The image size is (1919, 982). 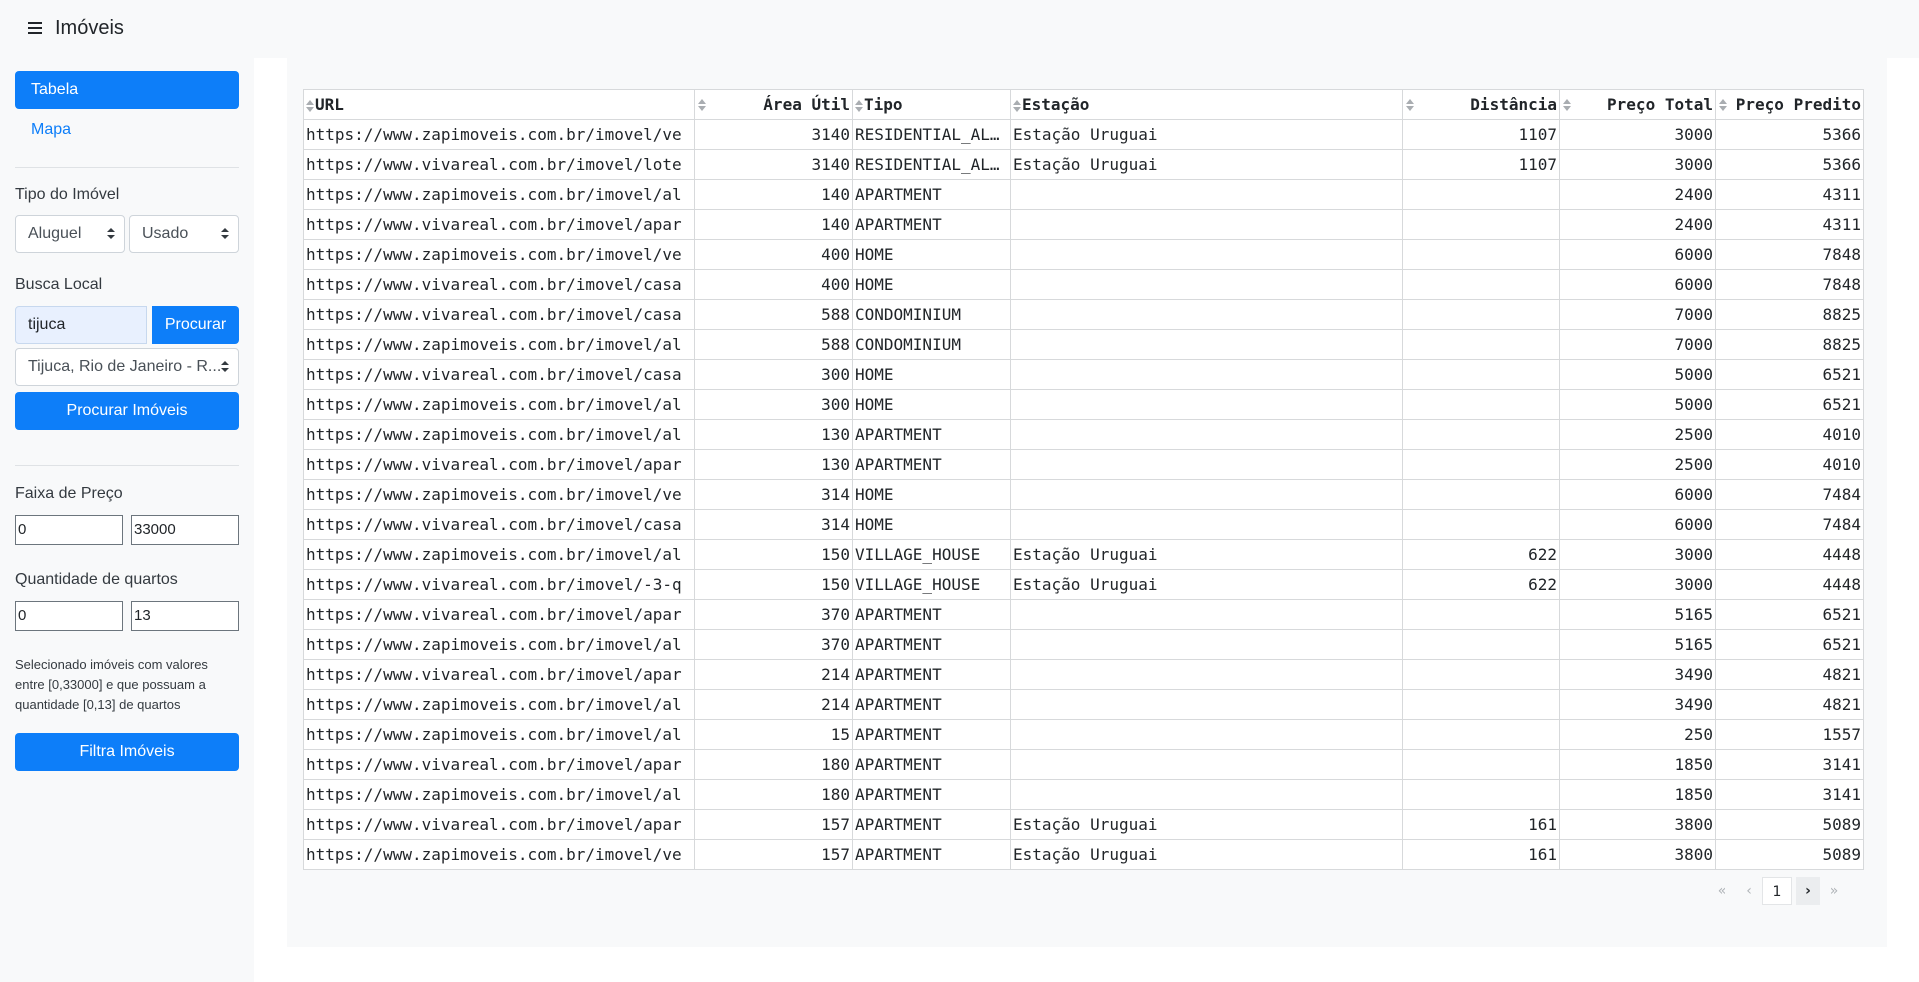 I want to click on cell-tipo: HOME, so click(x=931, y=494).